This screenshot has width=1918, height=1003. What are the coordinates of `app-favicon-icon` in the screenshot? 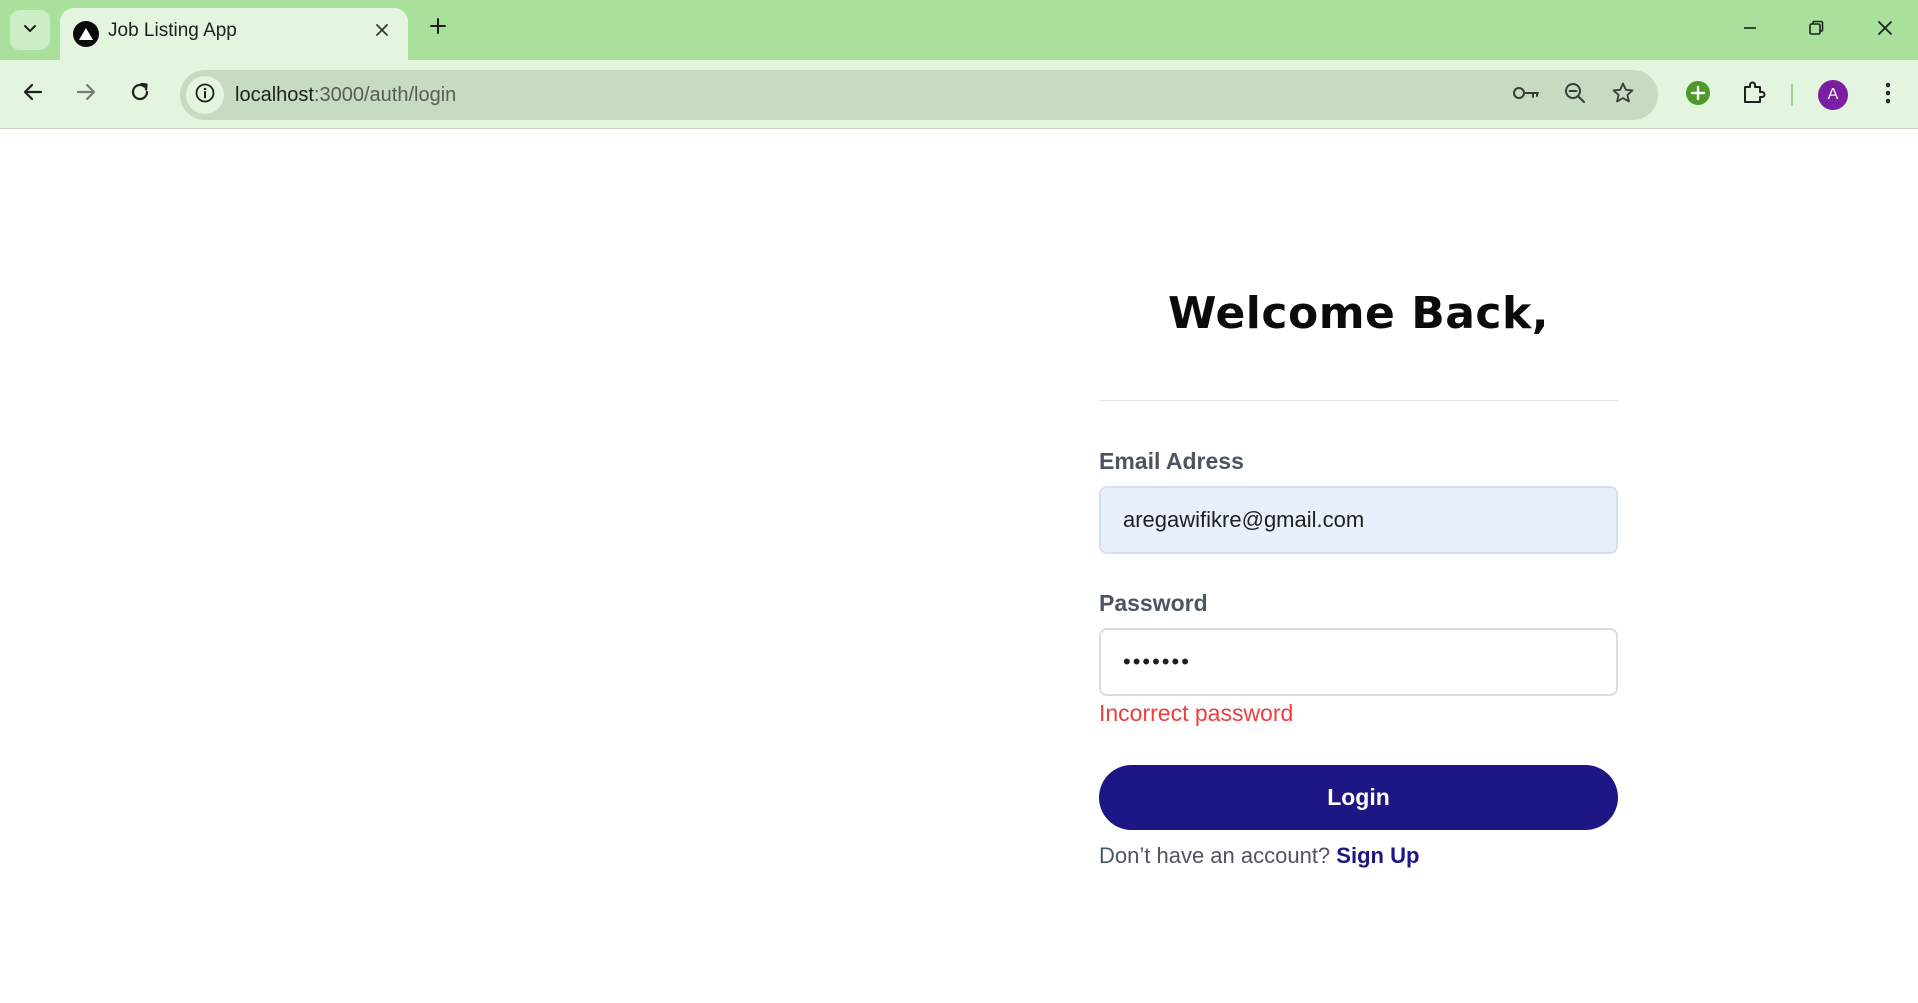 It's located at (86, 34).